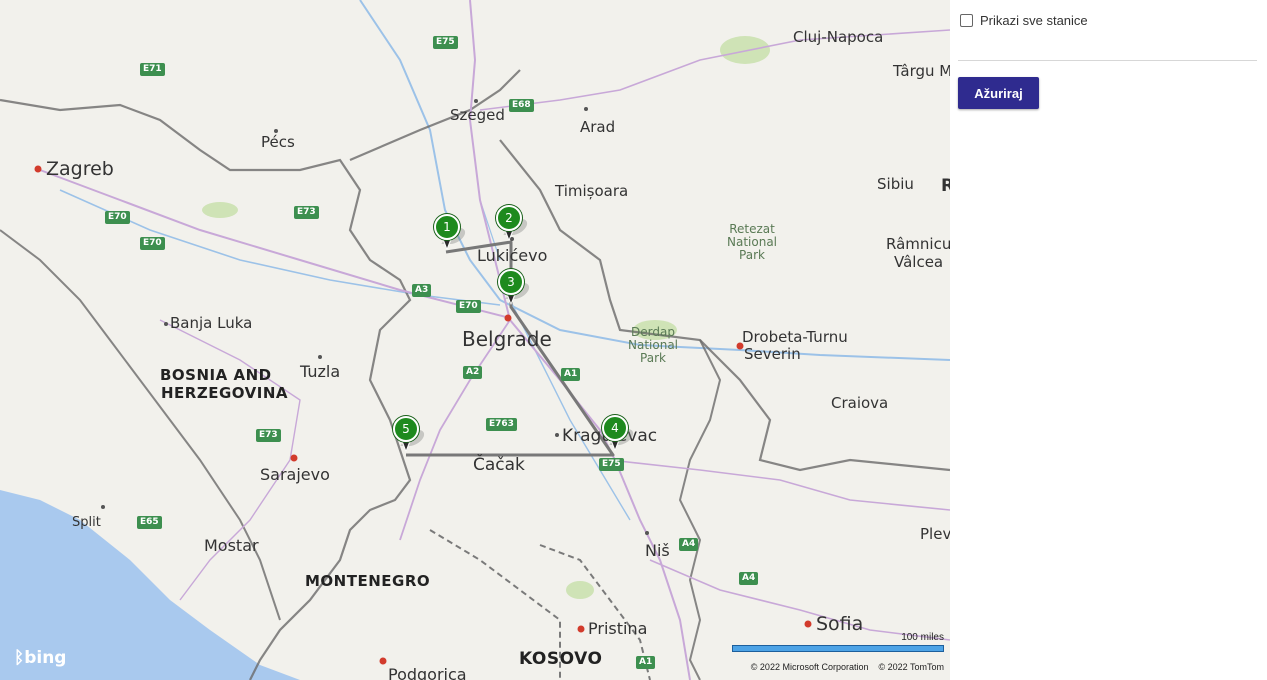  I want to click on route-pin-1: 1, so click(451, 234).